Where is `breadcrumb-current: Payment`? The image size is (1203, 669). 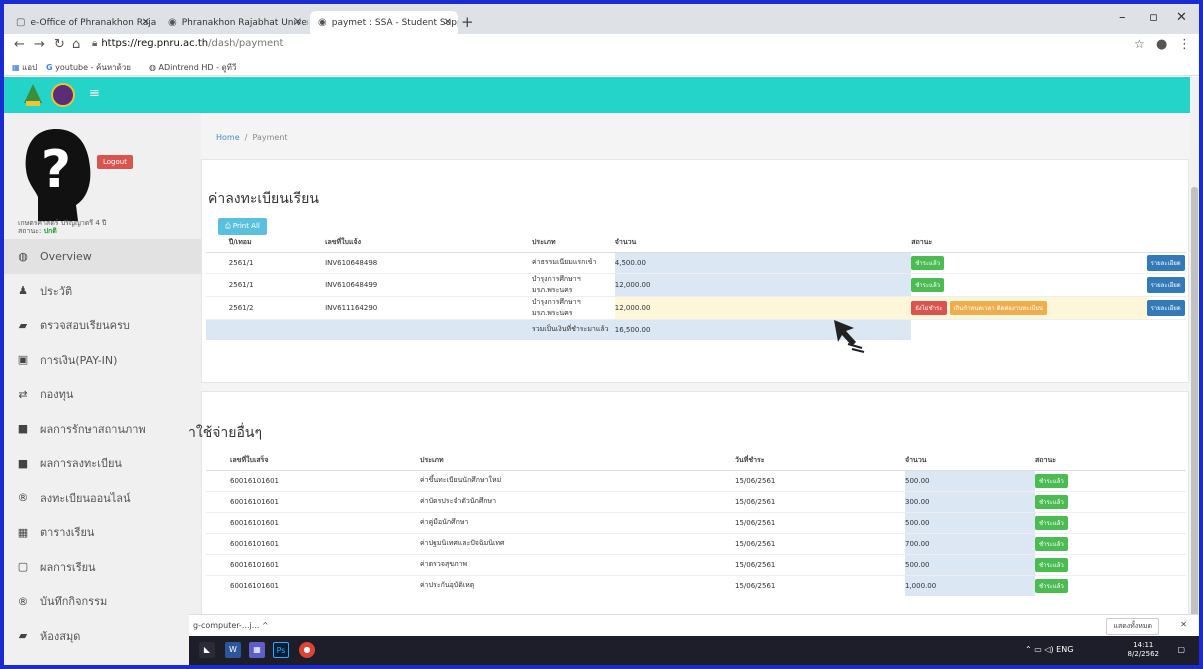 breadcrumb-current: Payment is located at coordinates (270, 137).